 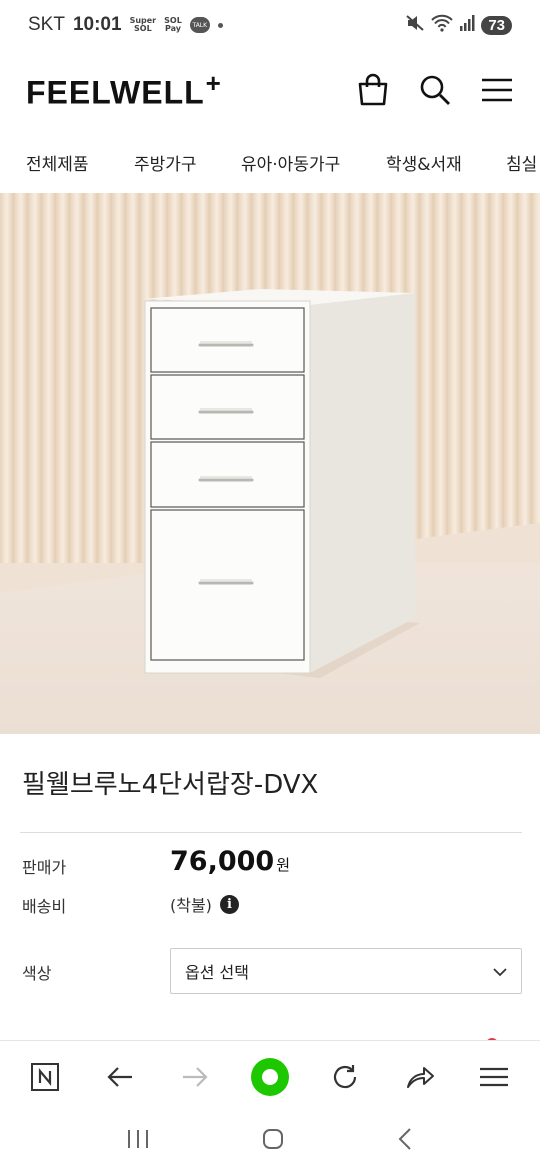 I want to click on price-amount: 76,000, so click(x=222, y=861).